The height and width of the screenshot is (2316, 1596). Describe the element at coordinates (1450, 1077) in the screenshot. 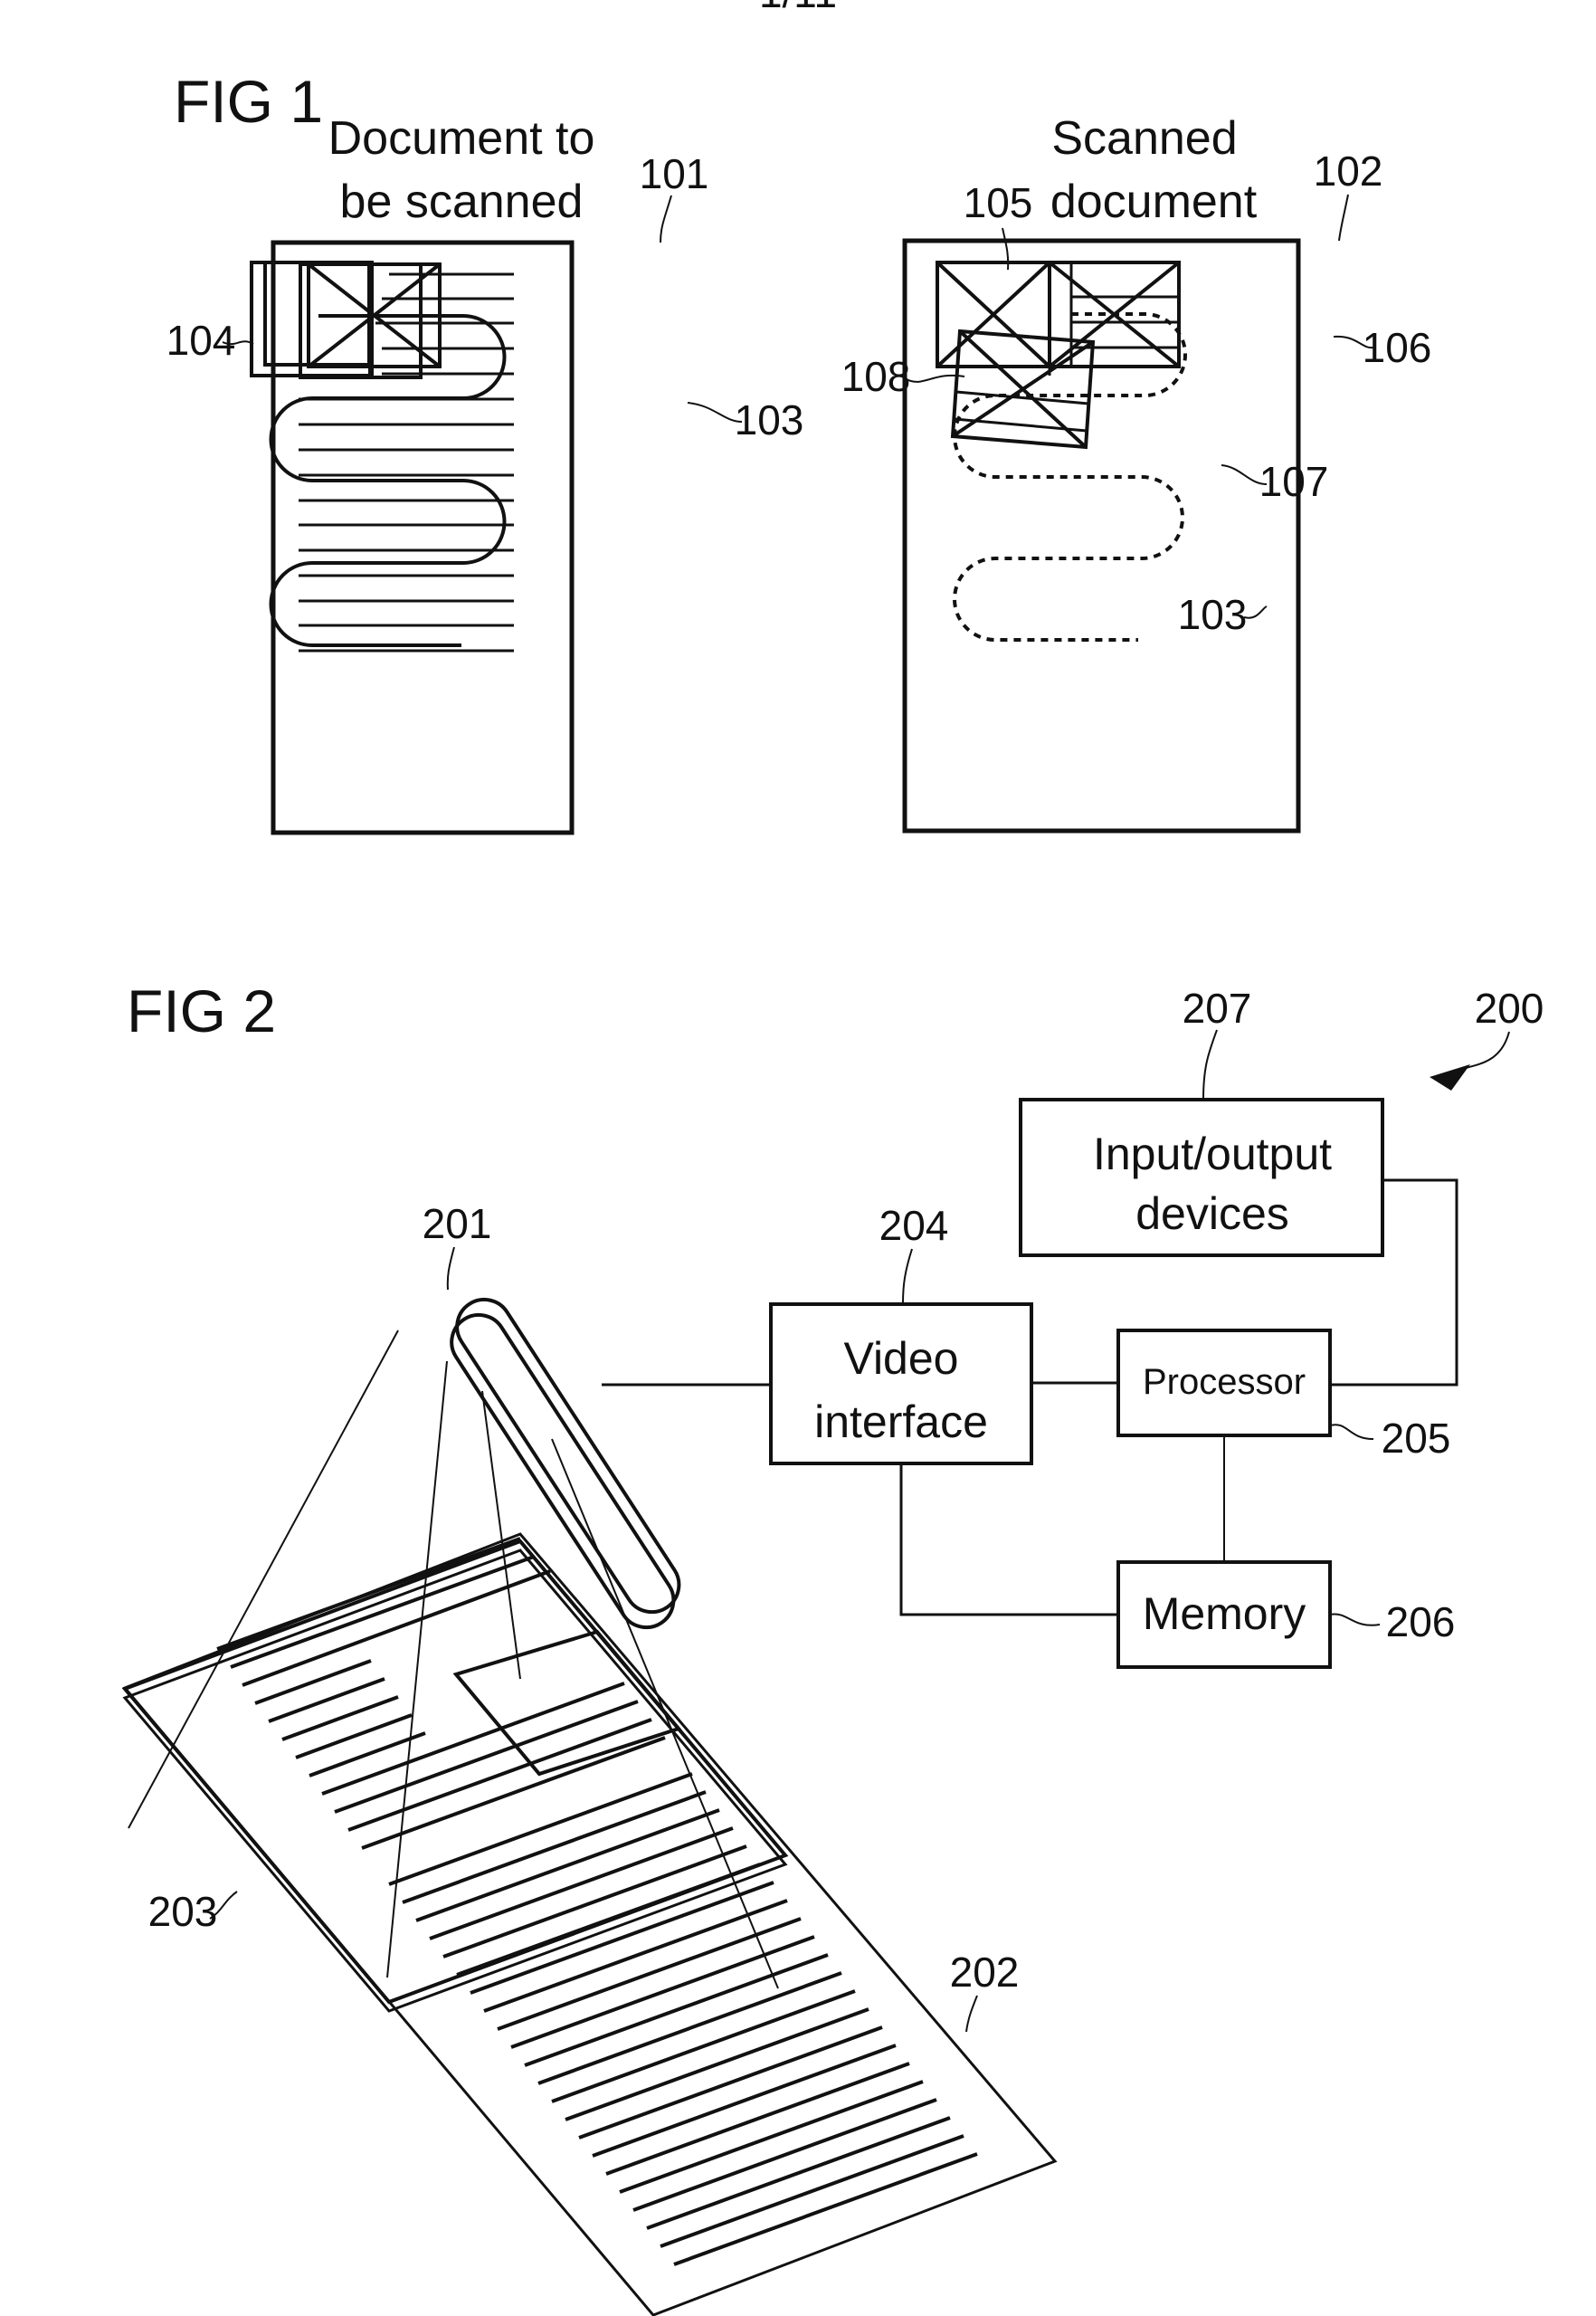

I see `arrow-icon` at that location.